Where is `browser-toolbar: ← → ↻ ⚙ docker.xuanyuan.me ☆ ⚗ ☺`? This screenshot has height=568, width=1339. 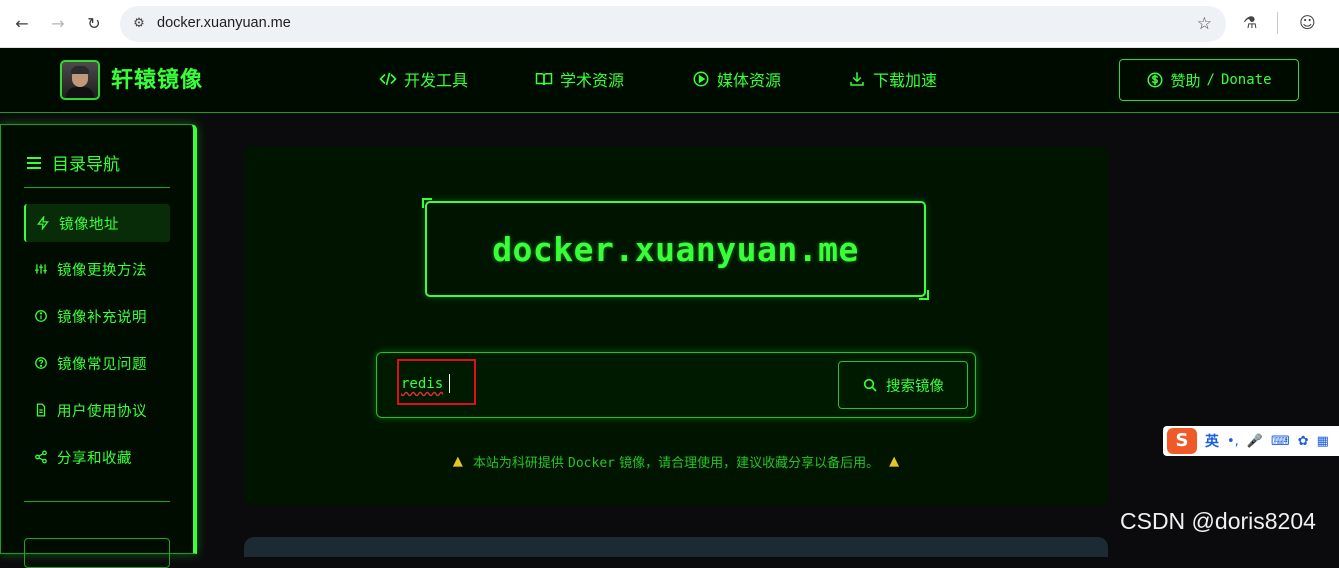
browser-toolbar: ← → ↻ ⚙ docker.xuanyuan.me ☆ ⚗ ☺ is located at coordinates (669, 24).